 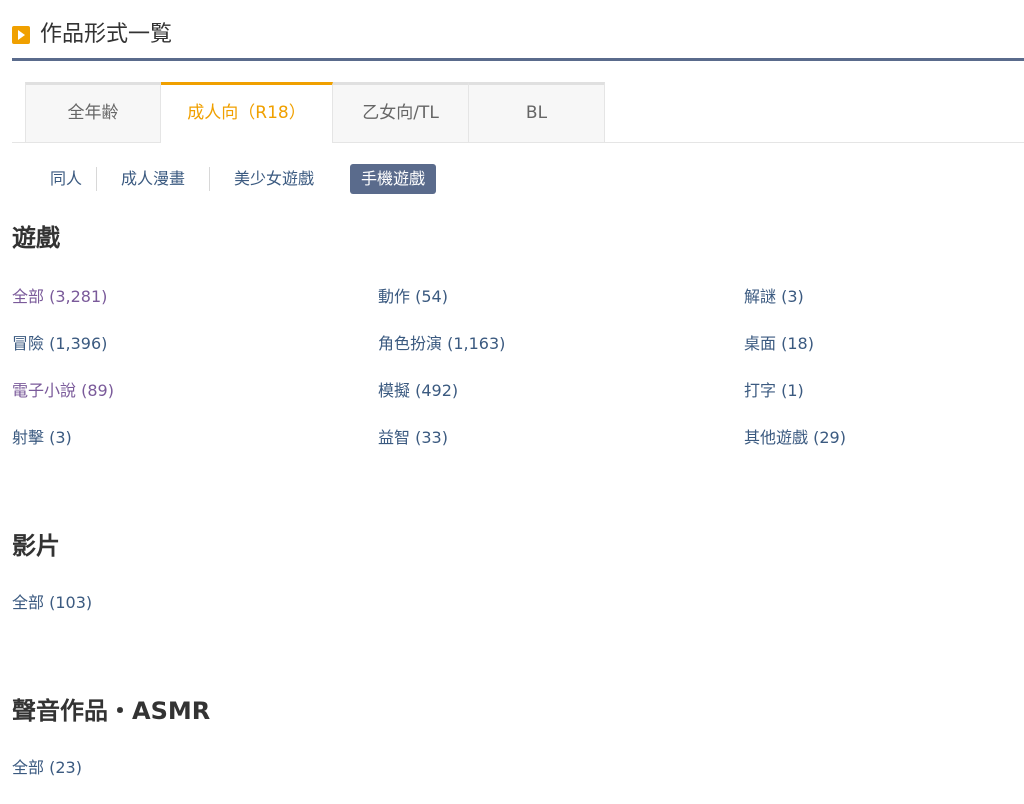 I want to click on tab-otome-tl: 乙女向/TL, so click(x=401, y=112).